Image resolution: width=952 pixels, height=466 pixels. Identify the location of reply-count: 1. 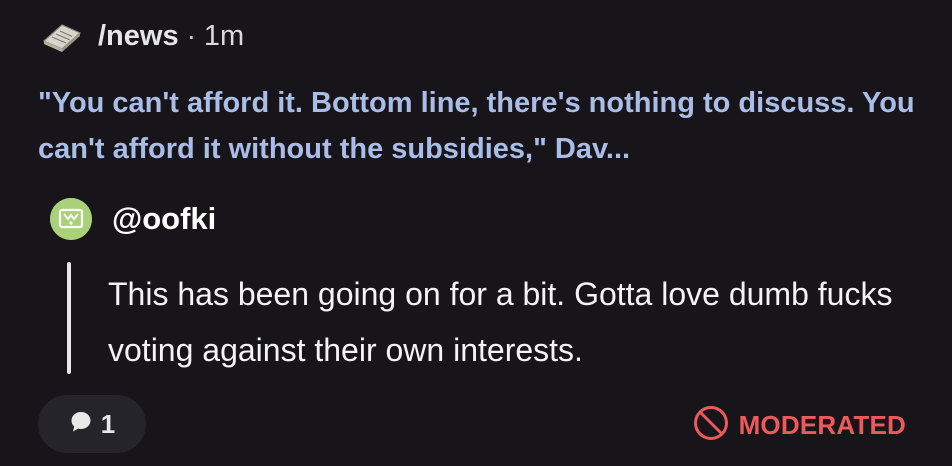
(108, 423).